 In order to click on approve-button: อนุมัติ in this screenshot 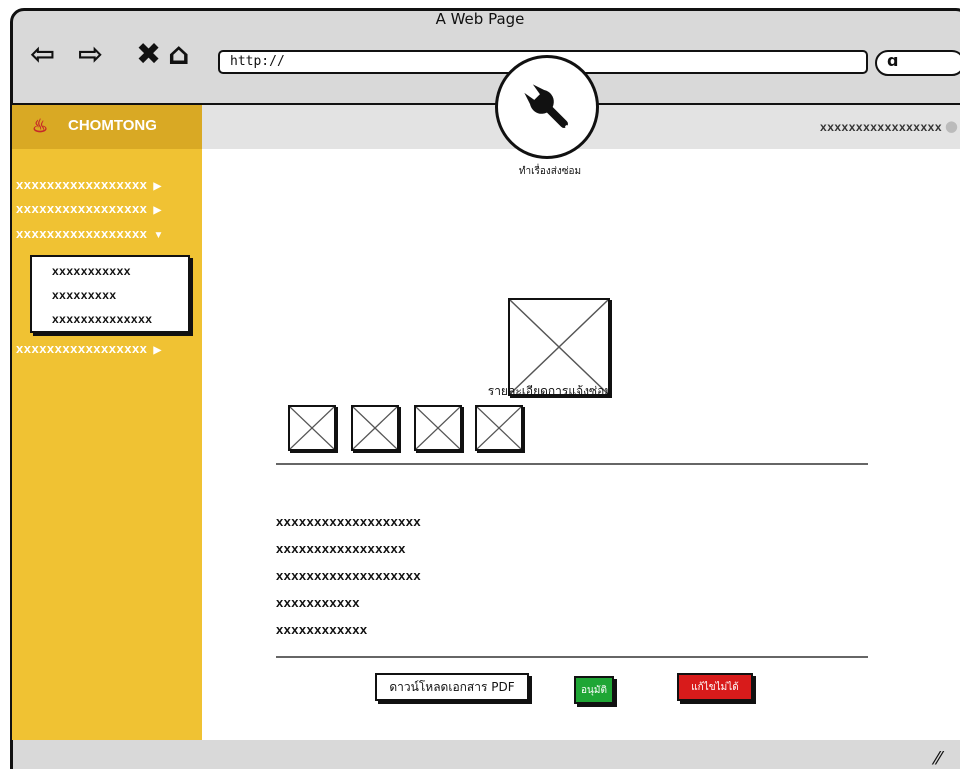, I will do `click(594, 690)`.